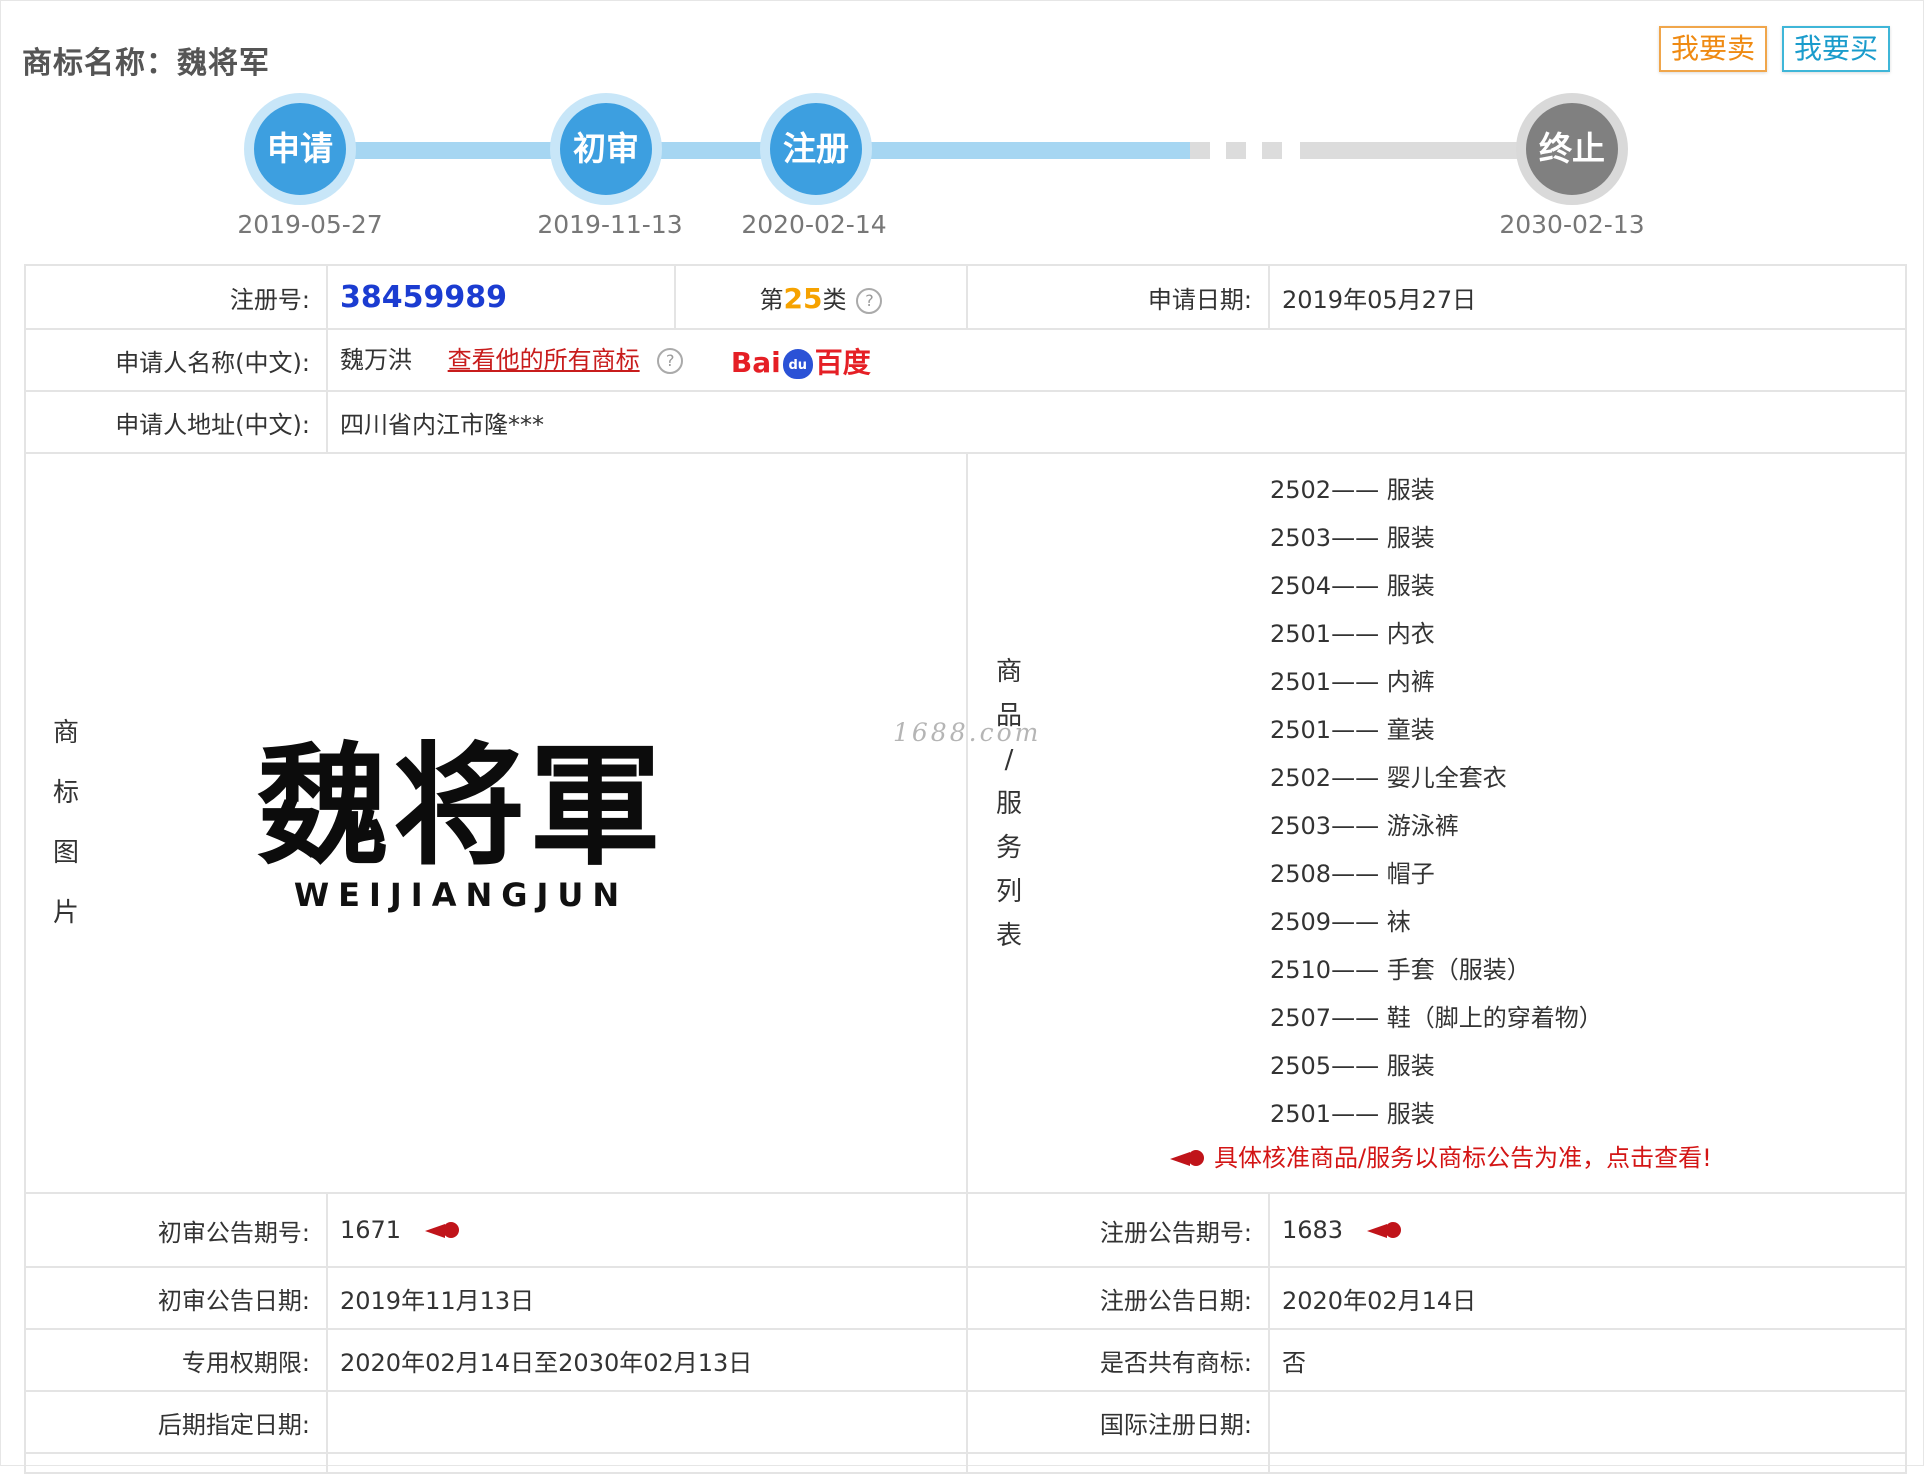 This screenshot has height=1474, width=1924. What do you see at coordinates (1340, 922) in the screenshot?
I see `list-item: 2509—— 袜` at bounding box center [1340, 922].